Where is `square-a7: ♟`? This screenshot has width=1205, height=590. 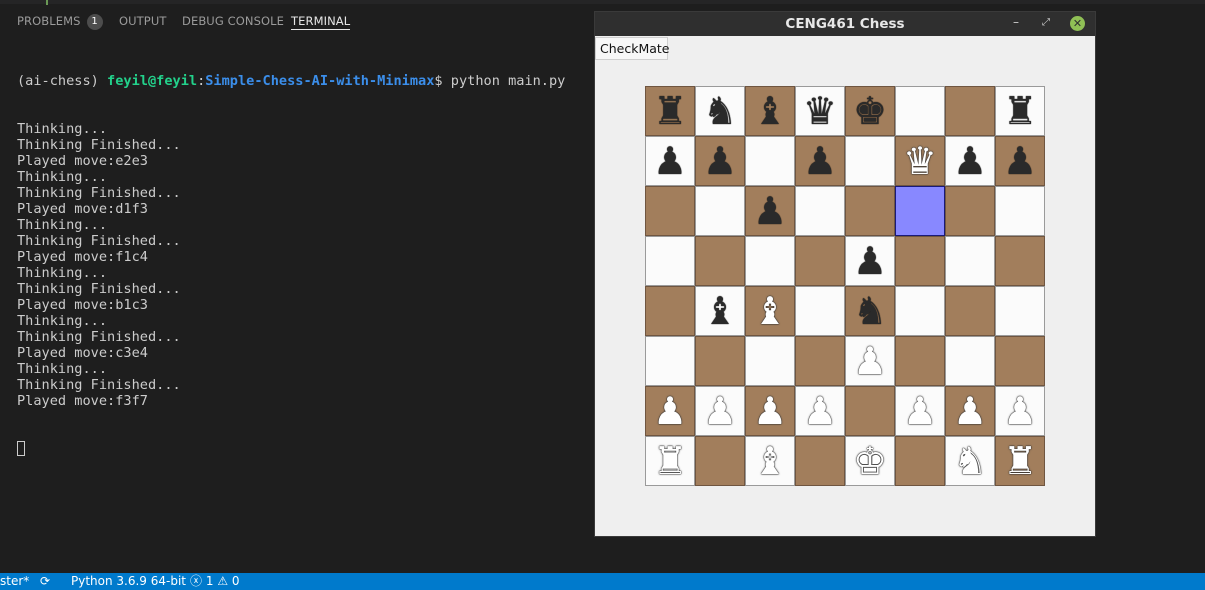
square-a7: ♟ is located at coordinates (670, 161).